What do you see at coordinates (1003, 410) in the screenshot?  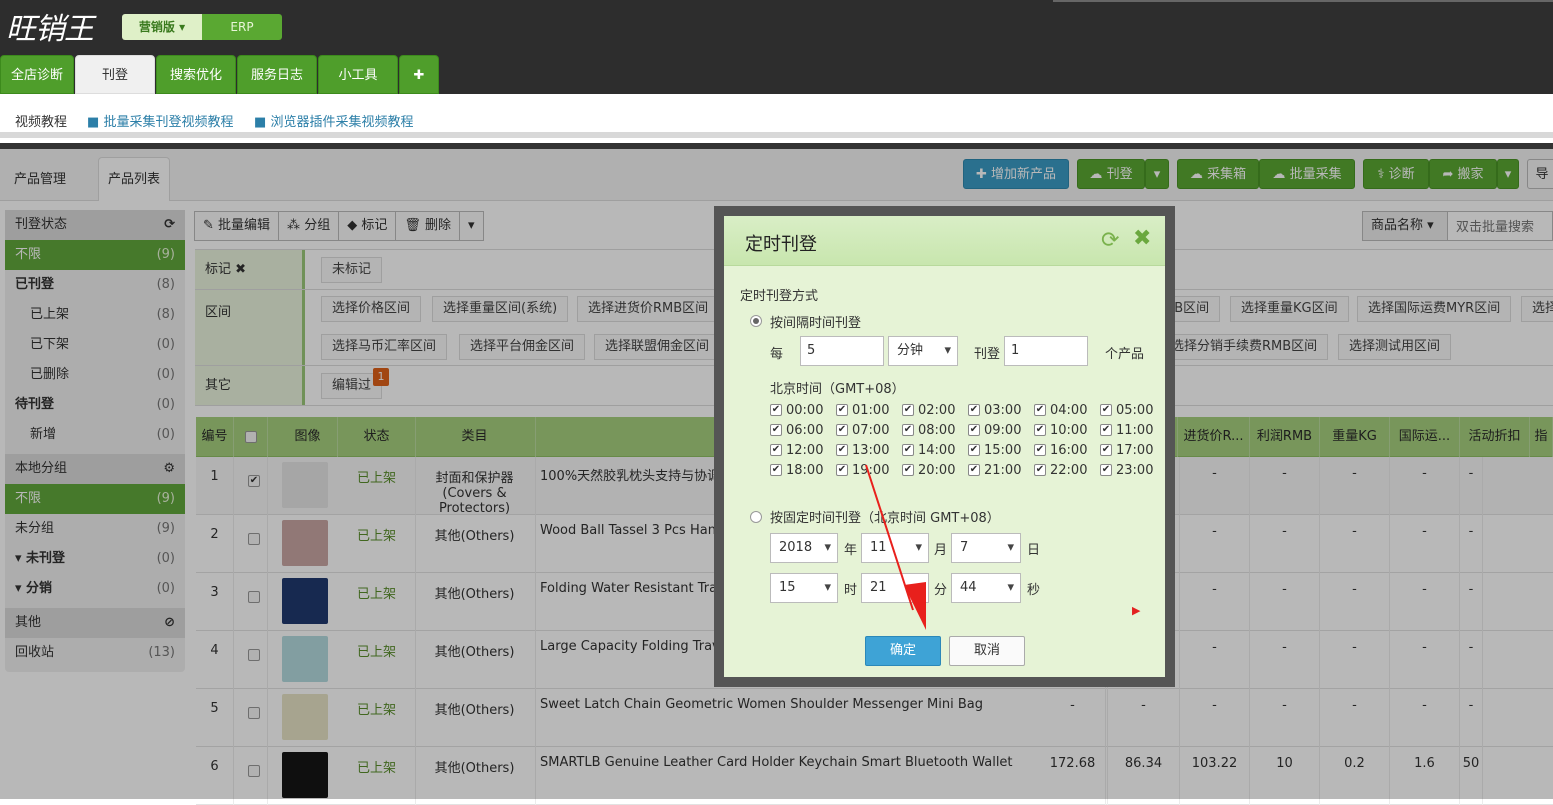 I see `hour-label: 03:00` at bounding box center [1003, 410].